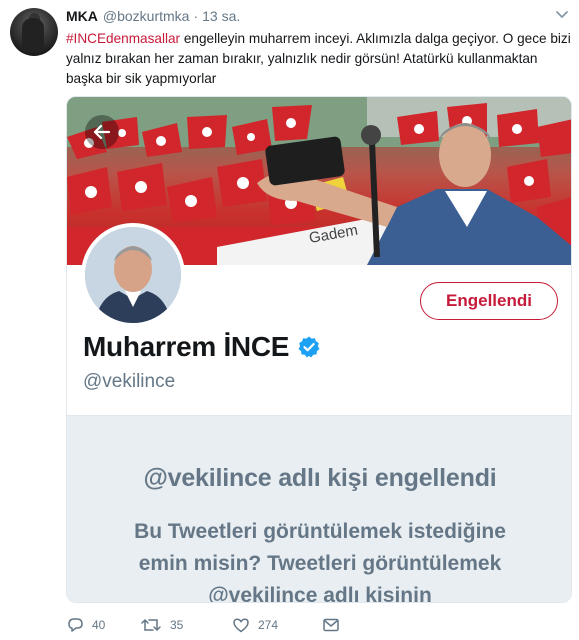  Describe the element at coordinates (221, 16) in the screenshot. I see `tweet-time: 13 sa.` at that location.